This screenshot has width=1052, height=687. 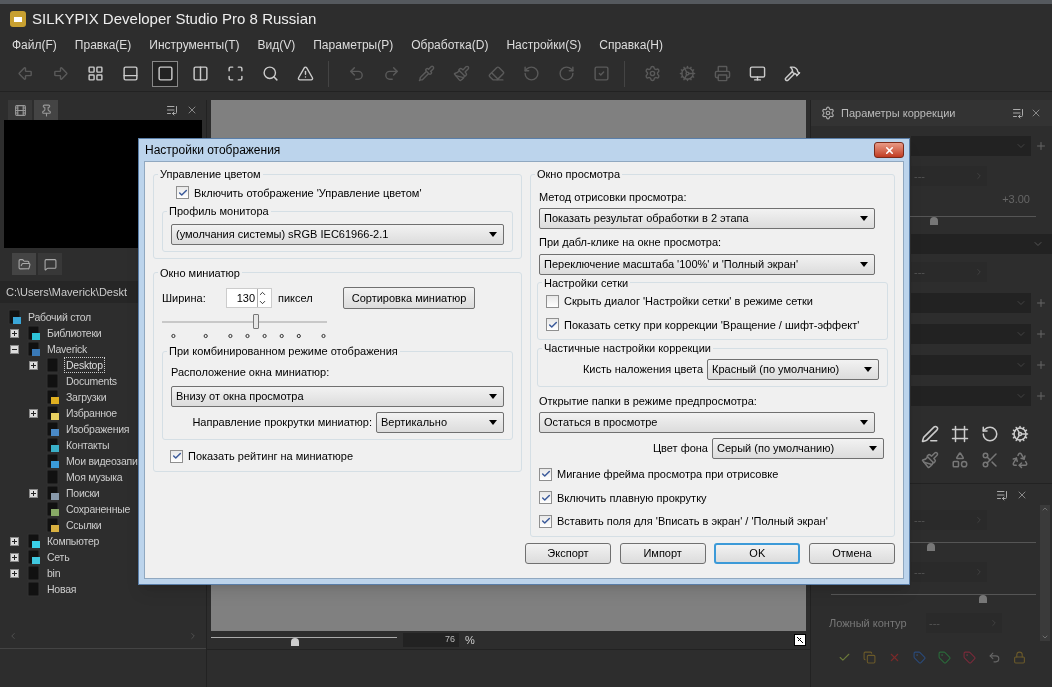 I want to click on dialog-button: OK, so click(x=757, y=553).